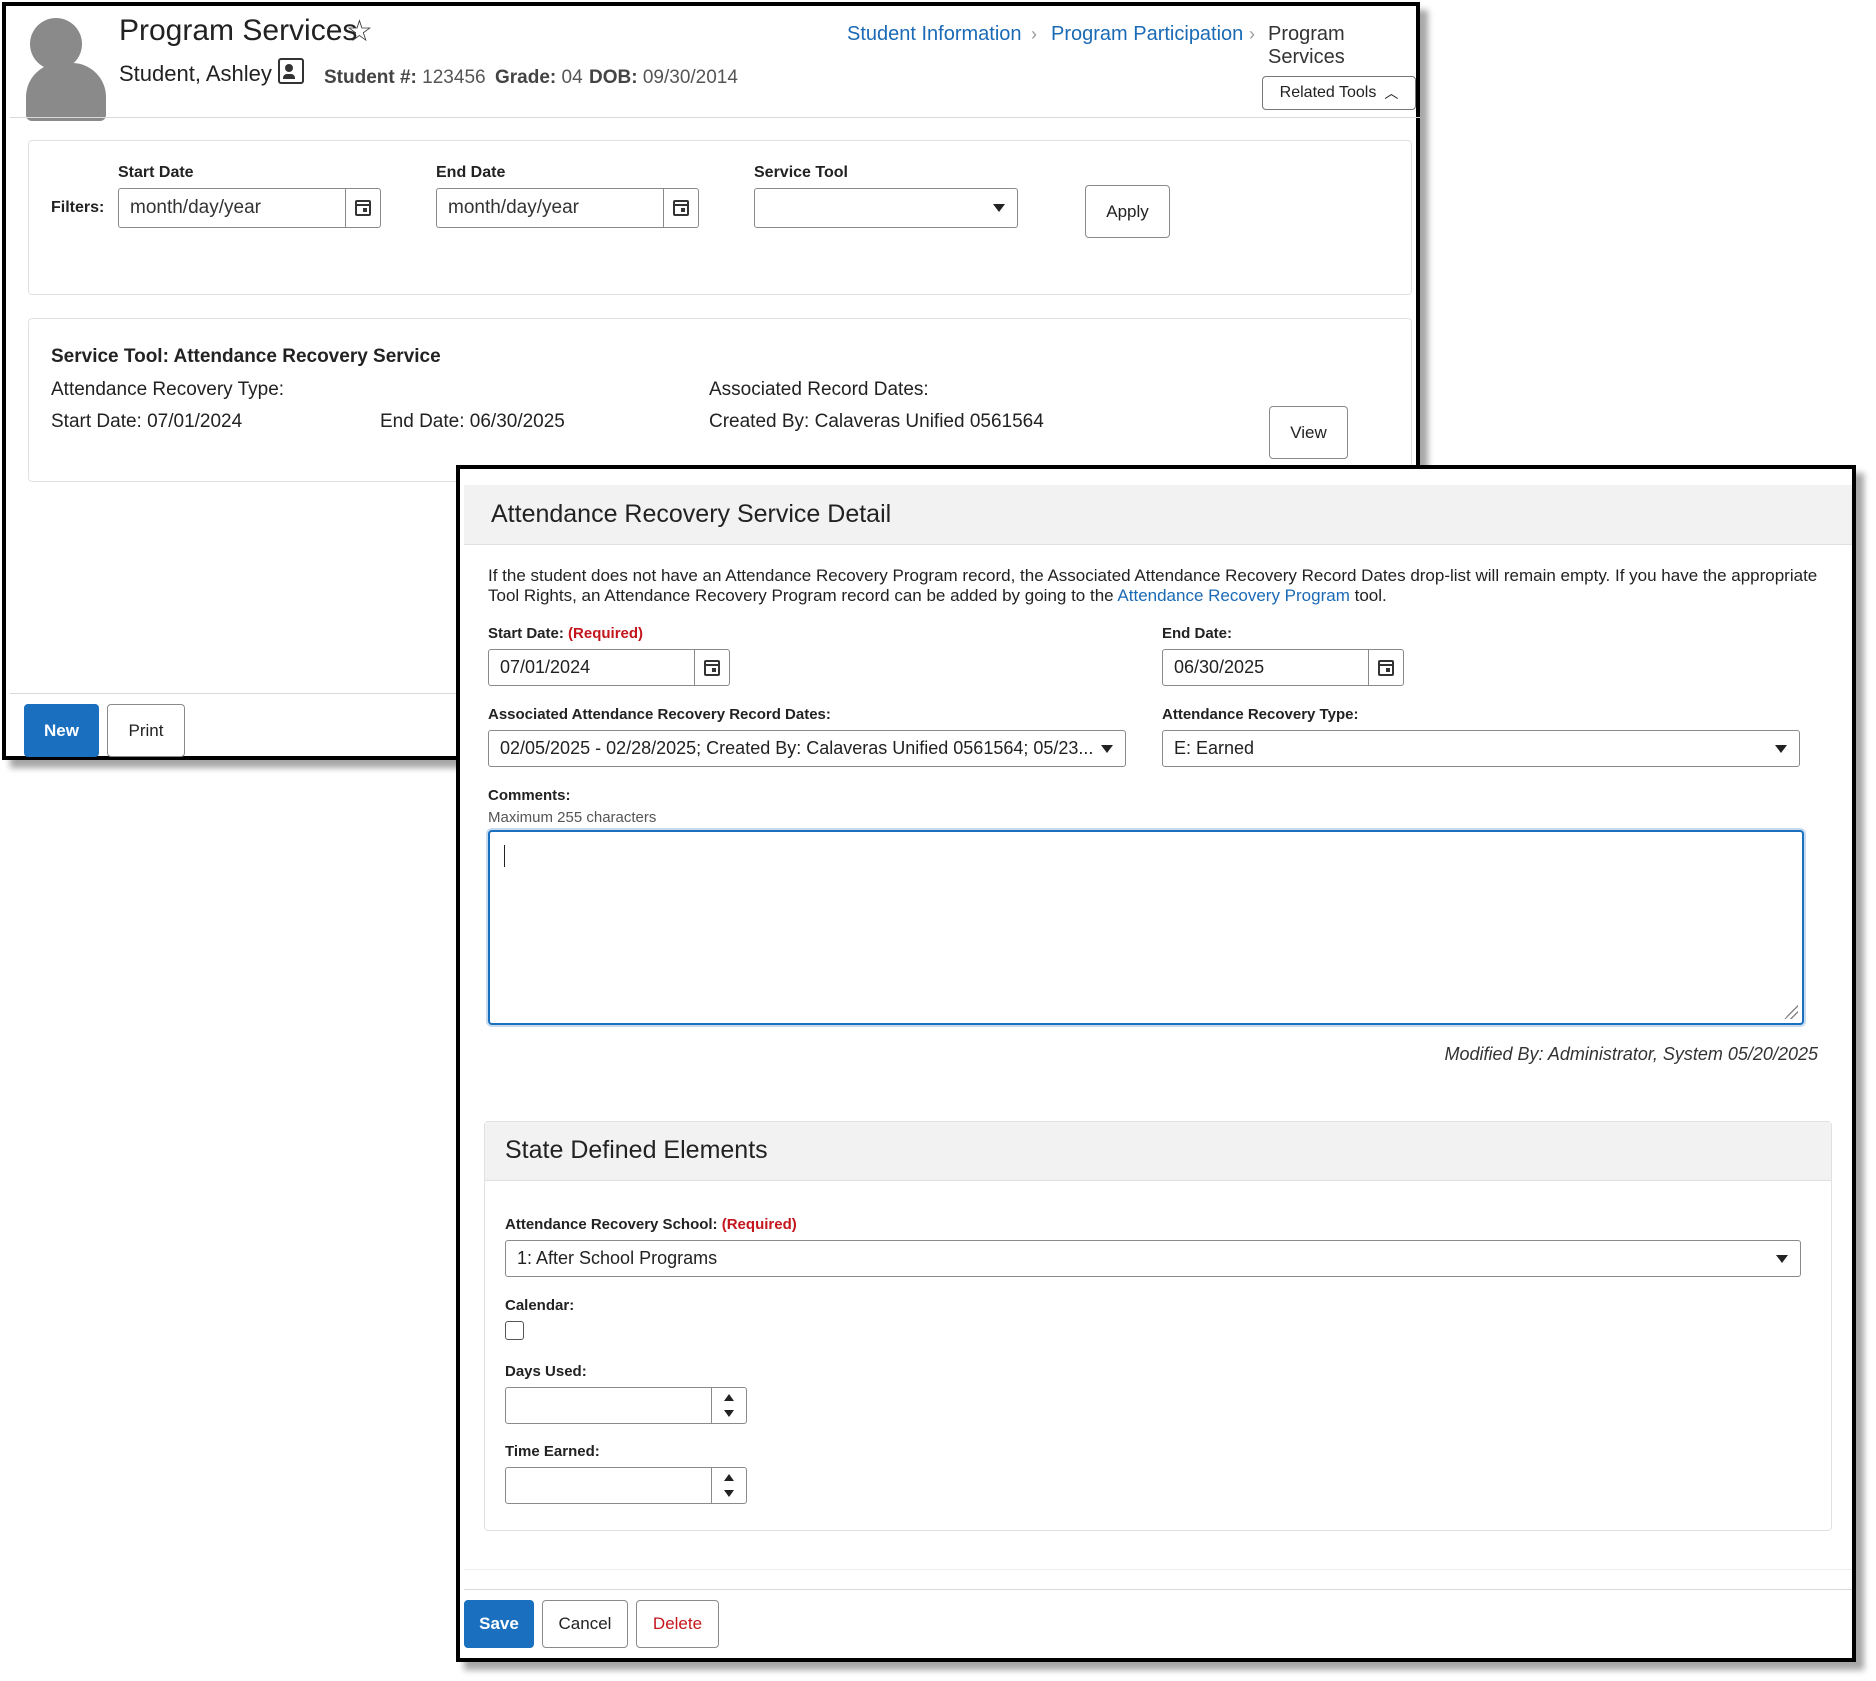 This screenshot has height=1681, width=1876. Describe the element at coordinates (715, 117) in the screenshot. I see `header-divider` at that location.